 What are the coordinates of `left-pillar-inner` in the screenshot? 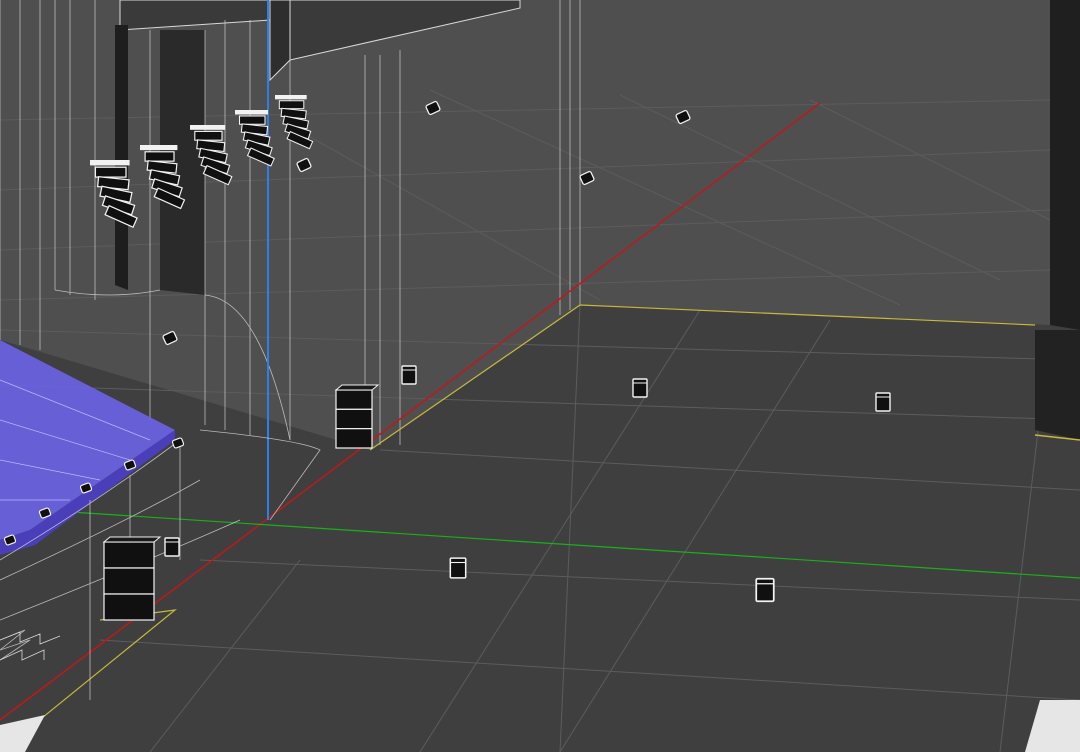 It's located at (121, 157).